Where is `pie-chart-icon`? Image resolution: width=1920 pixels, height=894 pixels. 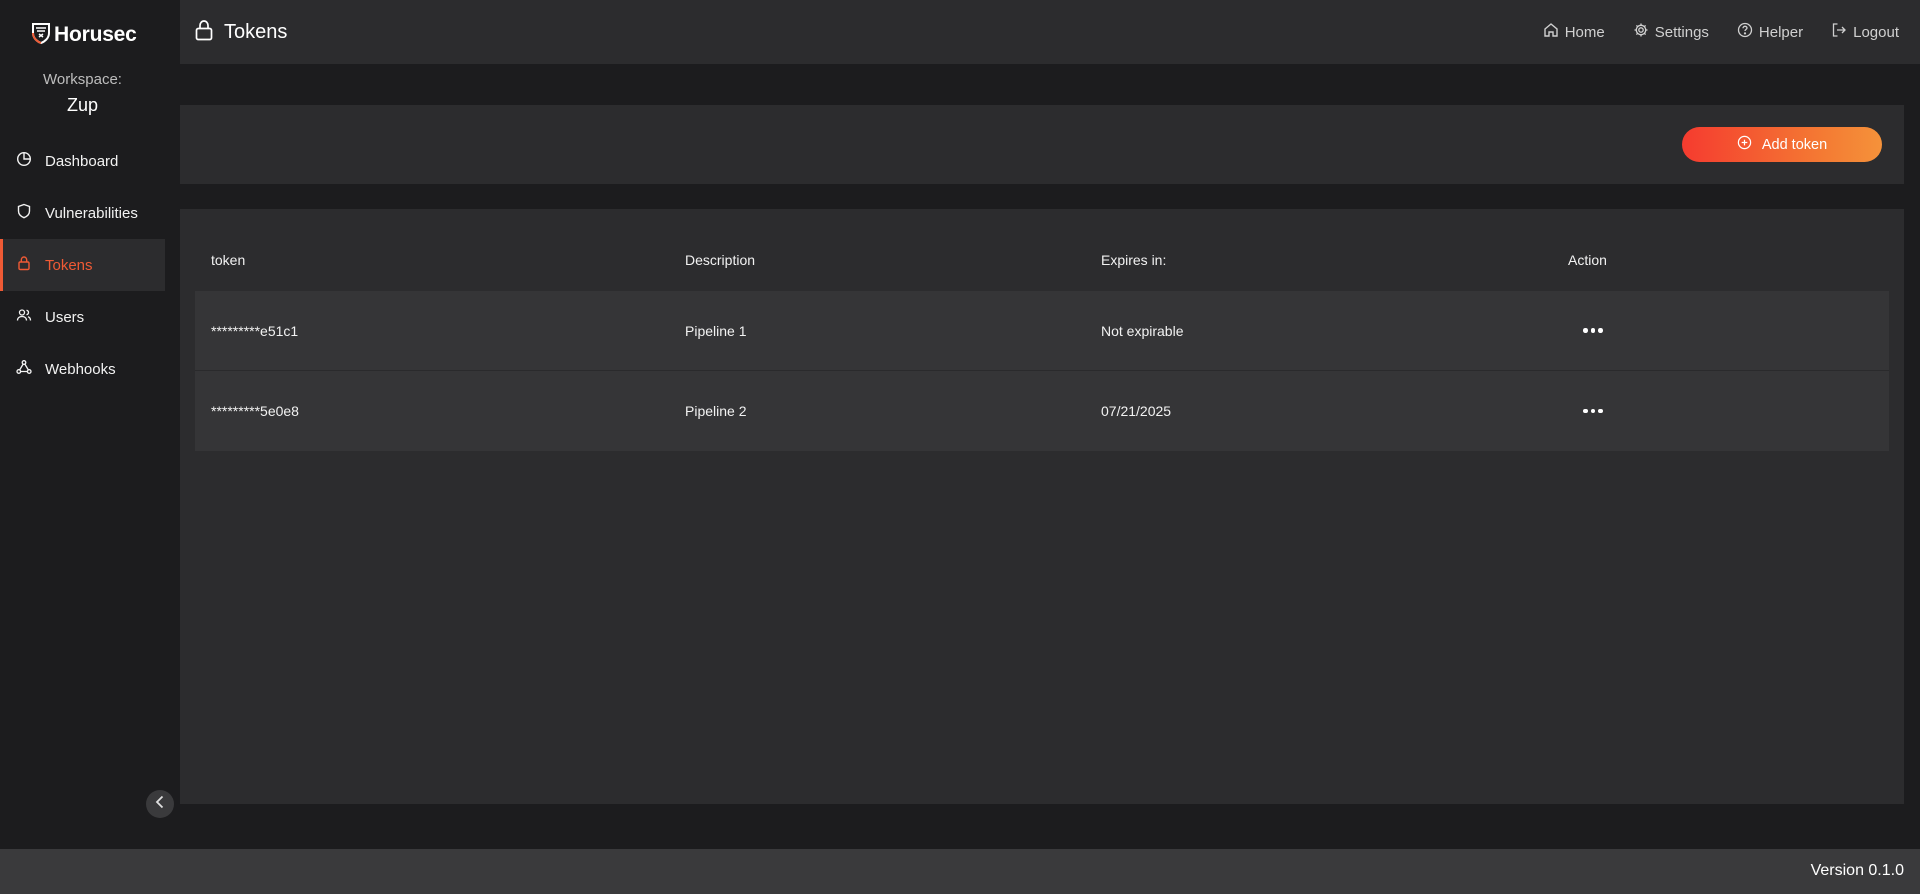 pie-chart-icon is located at coordinates (24, 161).